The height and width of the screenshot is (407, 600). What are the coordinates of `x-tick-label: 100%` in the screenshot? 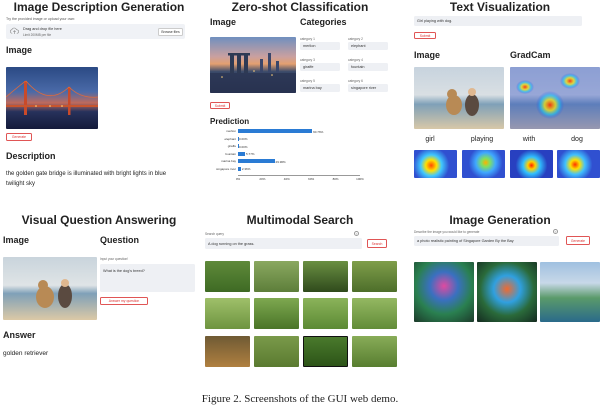 It's located at (360, 179).